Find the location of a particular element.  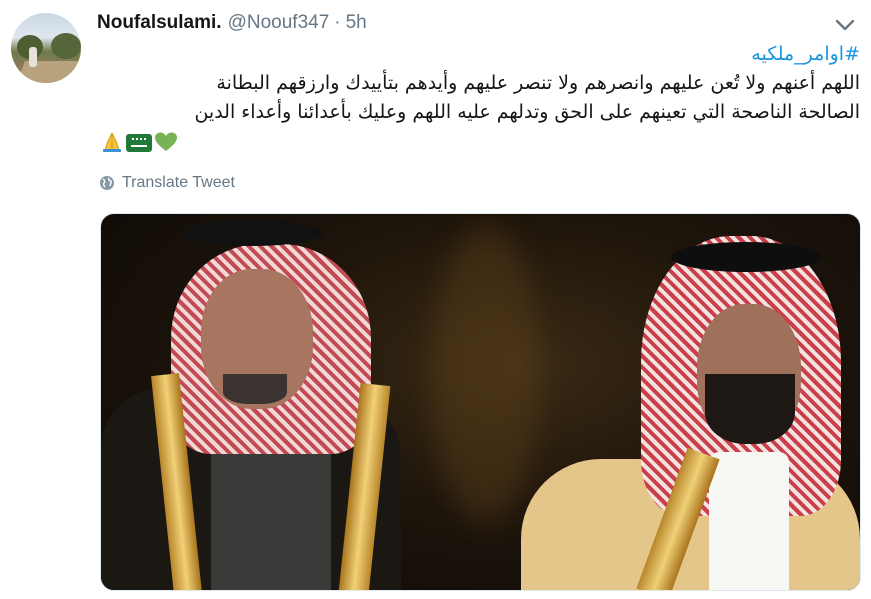

photo-figure-right-agal is located at coordinates (746, 257).